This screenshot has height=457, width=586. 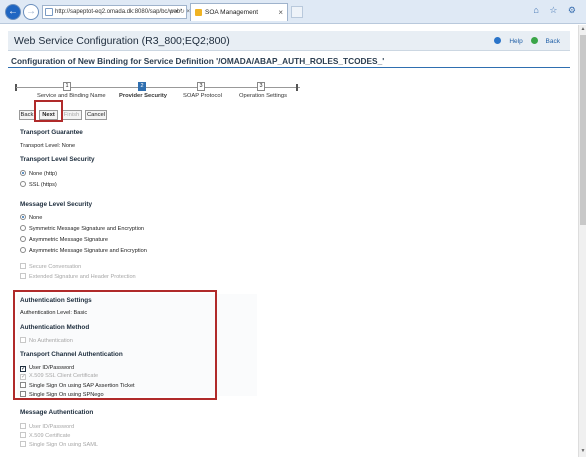 I want to click on radio-asymmetric-signature: Asymmetric Message Signature, so click(x=64, y=239).